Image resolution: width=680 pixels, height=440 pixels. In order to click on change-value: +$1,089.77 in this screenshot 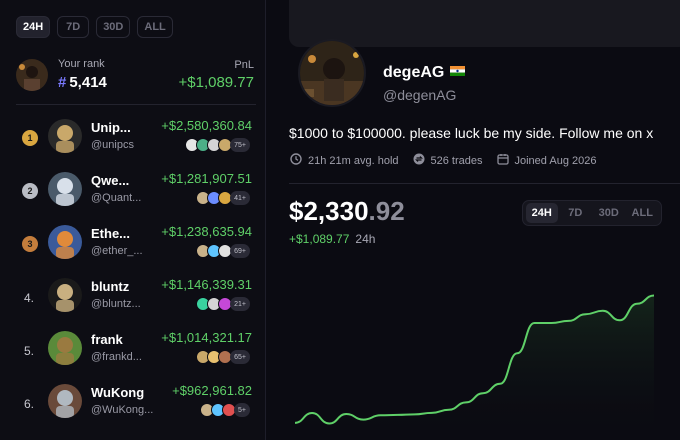, I will do `click(319, 239)`.